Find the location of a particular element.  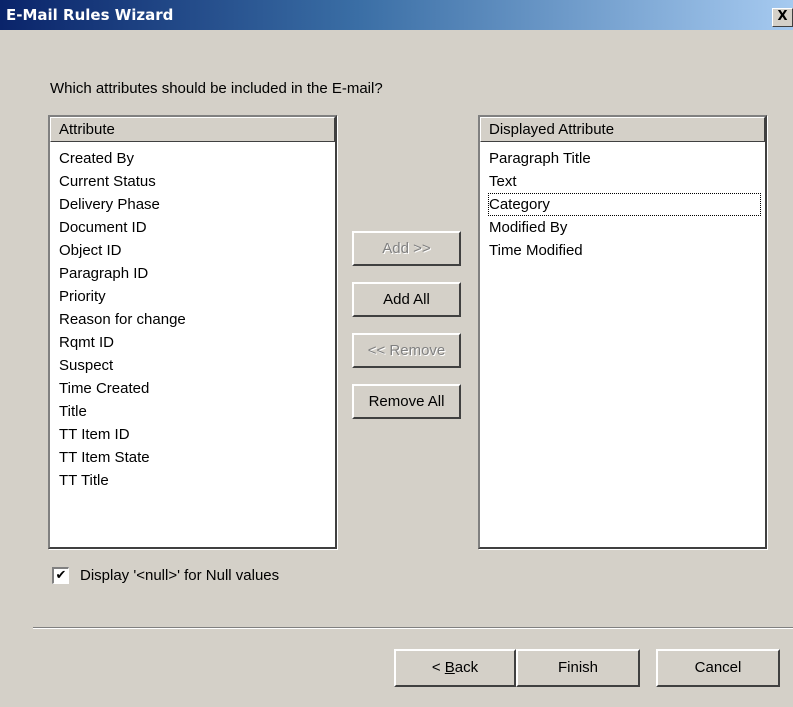

list-item: Modified By is located at coordinates (624, 227).